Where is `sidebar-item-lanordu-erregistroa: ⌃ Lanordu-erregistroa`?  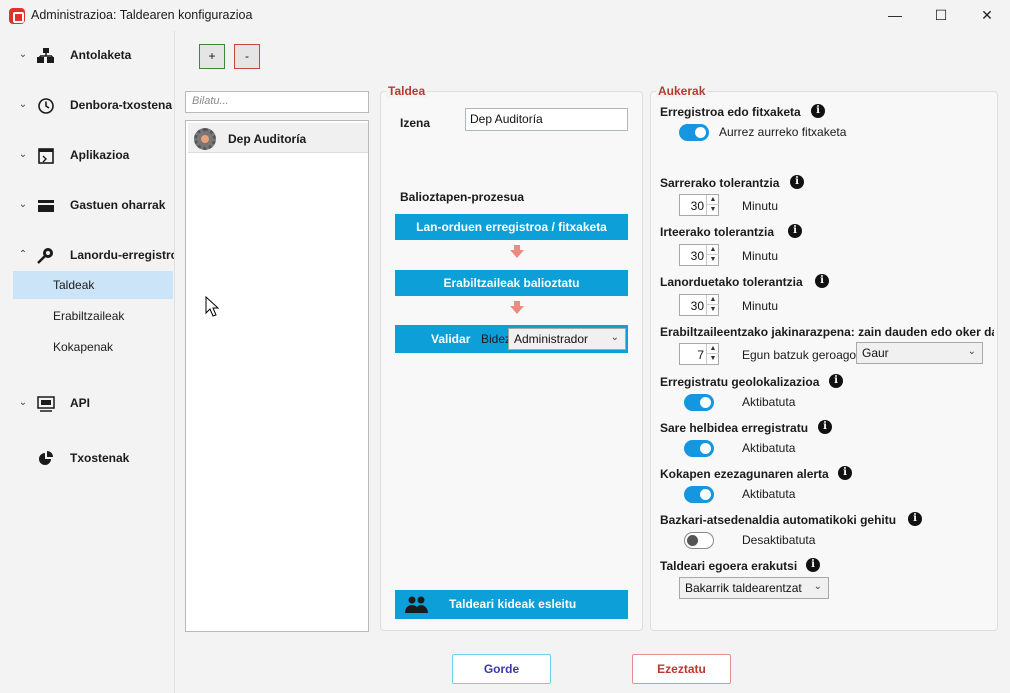
sidebar-item-lanordu-erregistroa: ⌃ Lanordu-erregistroa is located at coordinates (87, 256).